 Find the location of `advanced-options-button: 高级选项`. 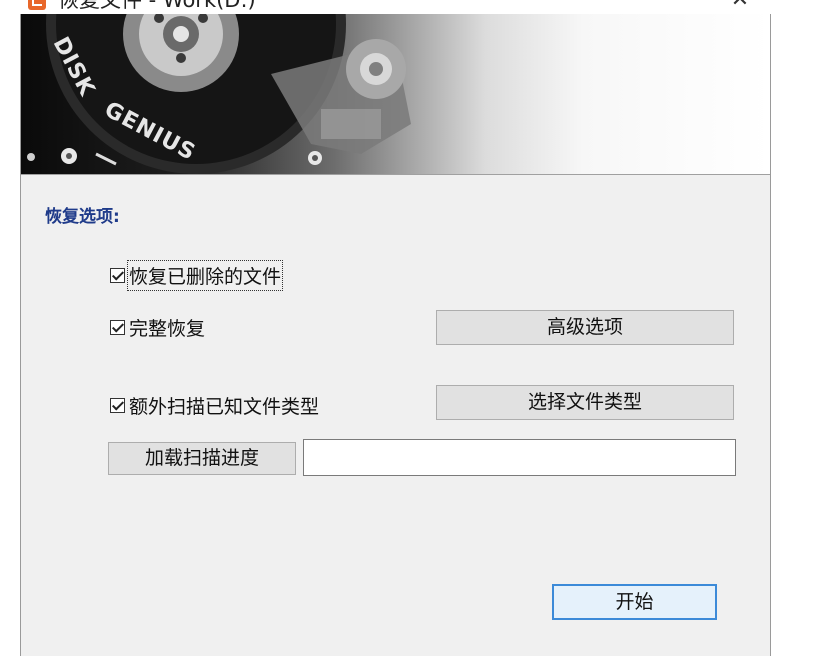

advanced-options-button: 高级选项 is located at coordinates (585, 327).